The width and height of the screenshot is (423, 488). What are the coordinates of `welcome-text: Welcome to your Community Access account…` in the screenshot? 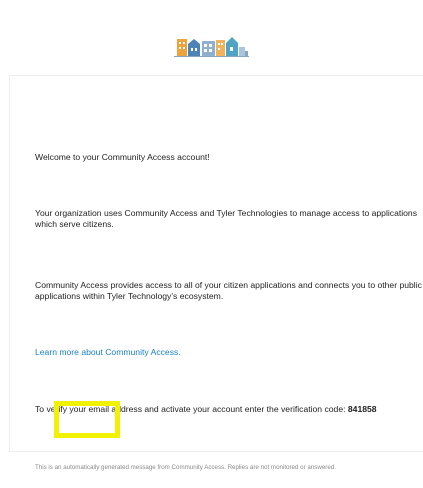 It's located at (122, 157).